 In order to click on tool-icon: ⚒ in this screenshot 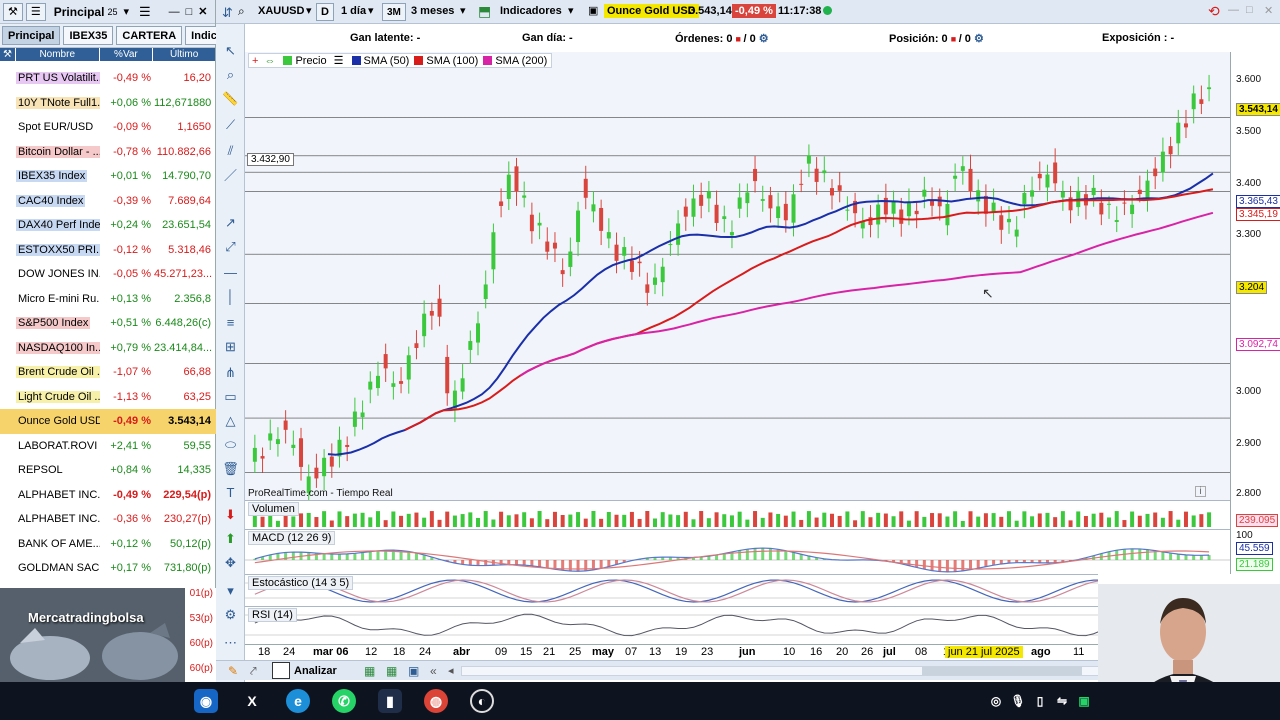, I will do `click(13, 11)`.